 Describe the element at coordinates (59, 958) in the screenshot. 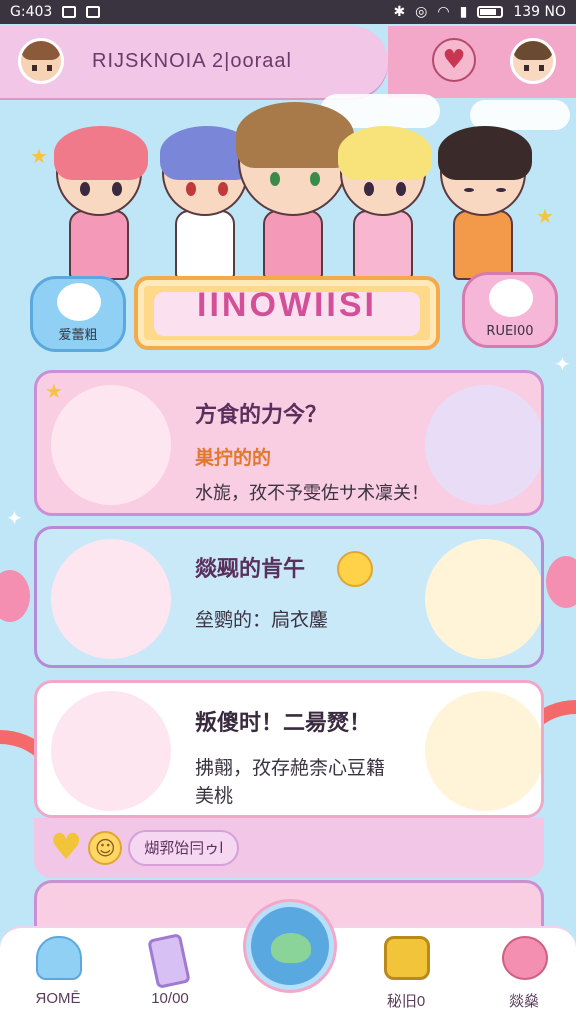

I see `cloud-icon` at that location.